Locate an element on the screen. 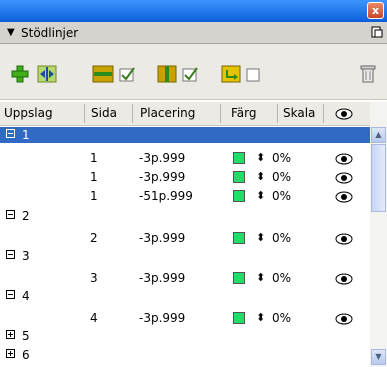  scroll-down-button: ▼ is located at coordinates (378, 357).